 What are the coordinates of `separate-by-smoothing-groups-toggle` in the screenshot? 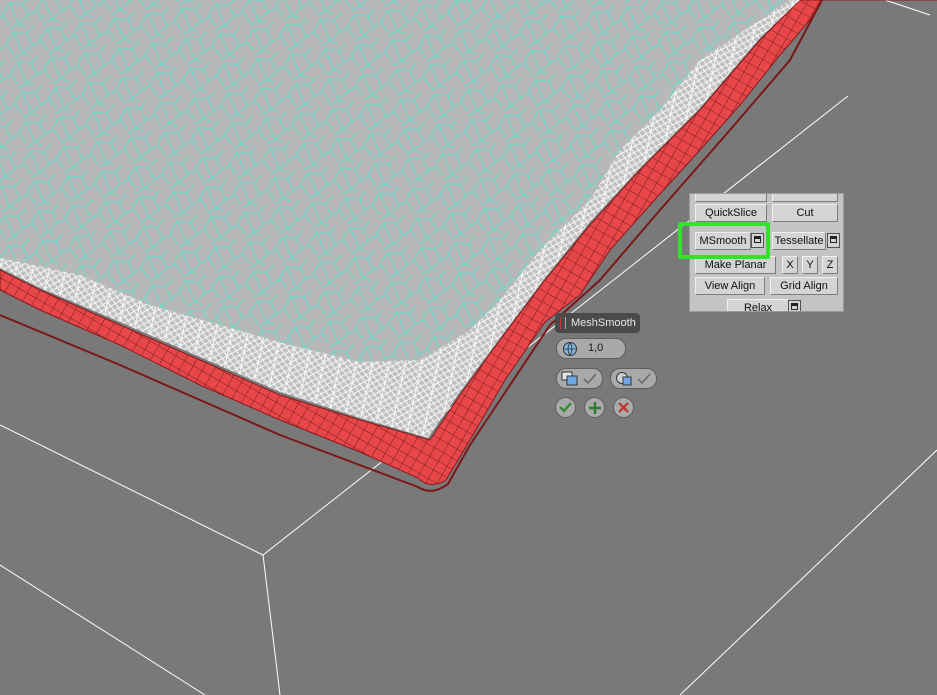 It's located at (579, 378).